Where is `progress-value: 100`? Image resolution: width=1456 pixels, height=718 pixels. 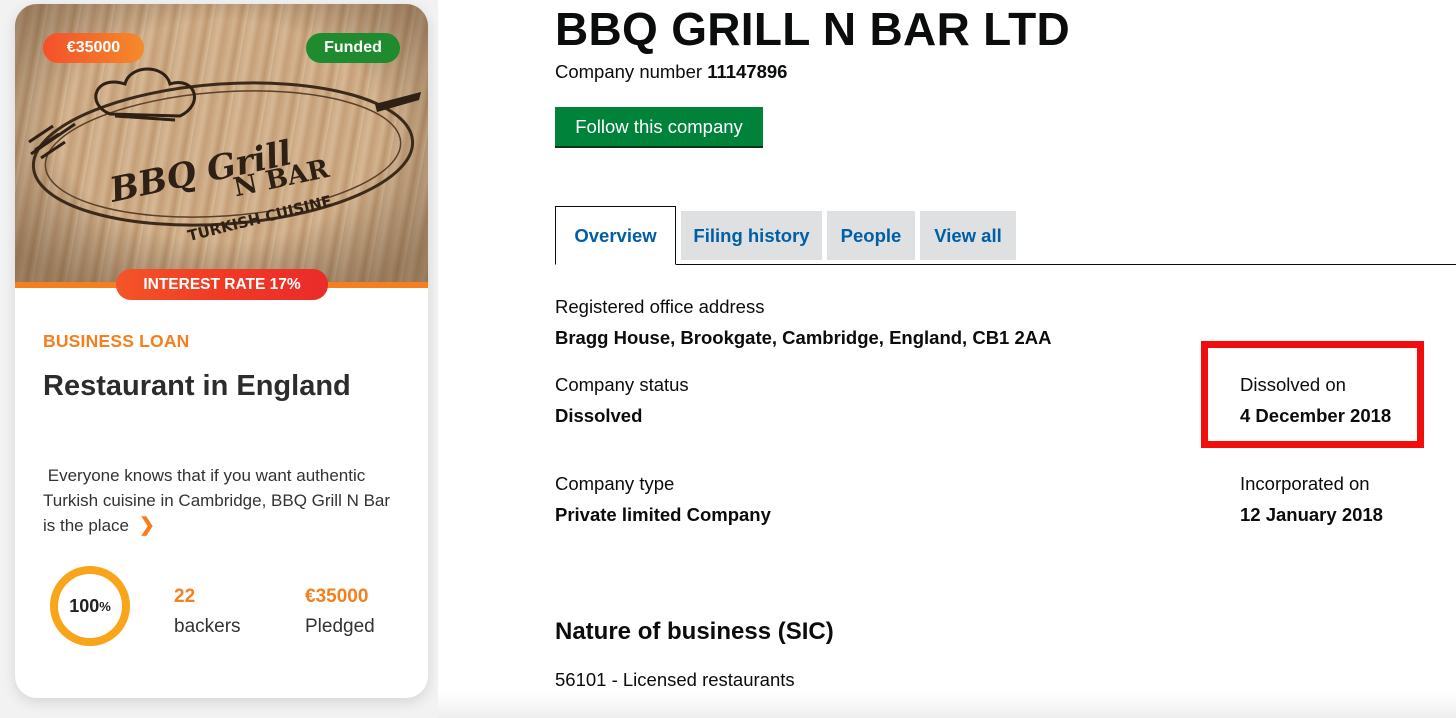
progress-value: 100 is located at coordinates (84, 605).